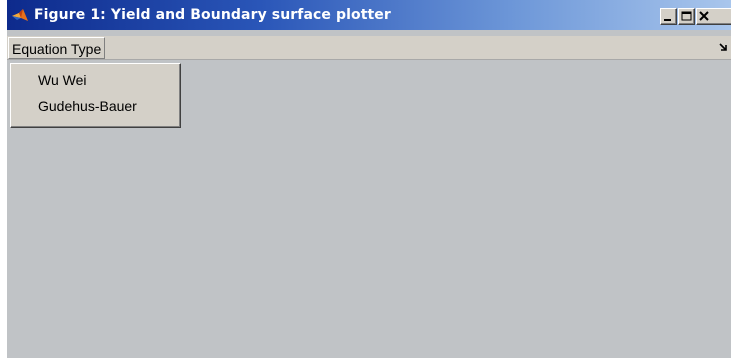  Describe the element at coordinates (95, 95) in the screenshot. I see `equation-type-dropdown: Wu Wei Gudehus-Bauer` at that location.